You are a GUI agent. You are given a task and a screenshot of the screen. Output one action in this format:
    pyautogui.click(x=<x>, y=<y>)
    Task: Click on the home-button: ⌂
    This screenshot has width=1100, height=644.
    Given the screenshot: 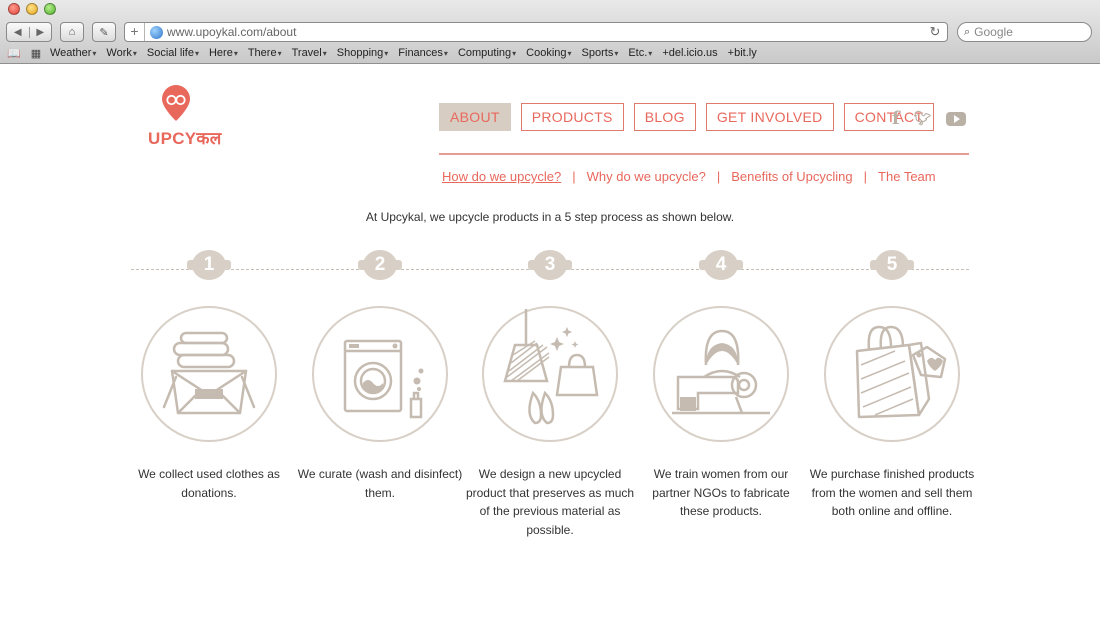 What is the action you would take?
    pyautogui.click(x=72, y=32)
    